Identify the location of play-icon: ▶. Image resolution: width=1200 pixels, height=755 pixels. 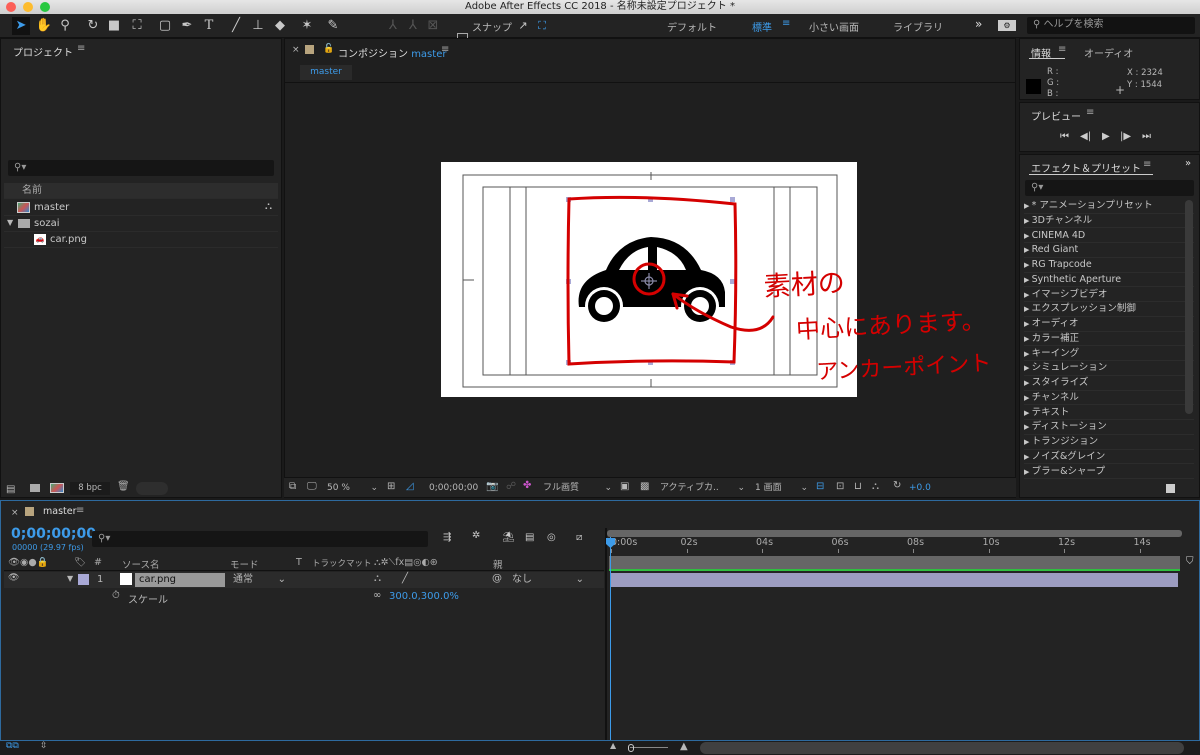
(1106, 136).